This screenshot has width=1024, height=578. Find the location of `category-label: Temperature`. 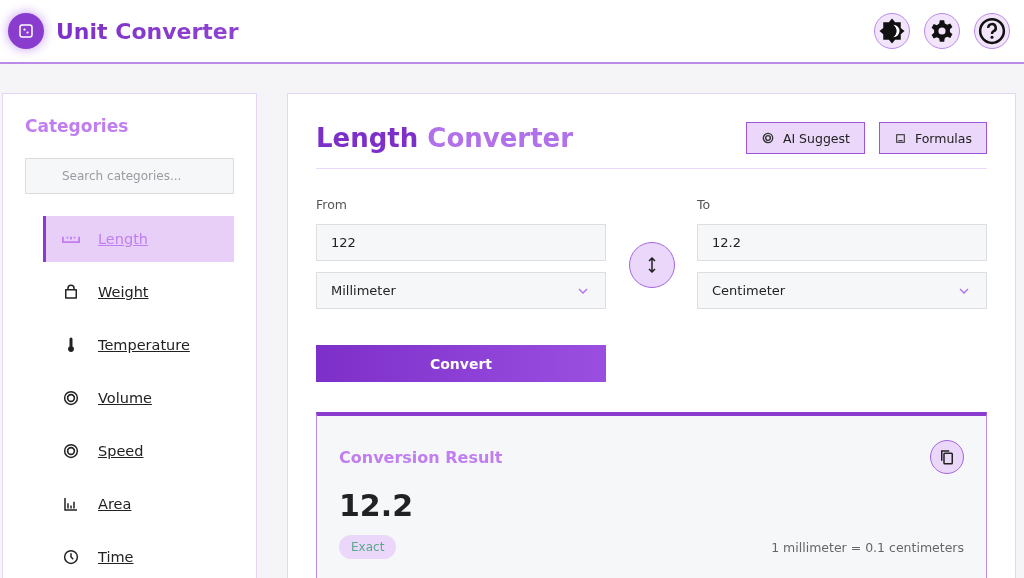

category-label: Temperature is located at coordinates (144, 345).